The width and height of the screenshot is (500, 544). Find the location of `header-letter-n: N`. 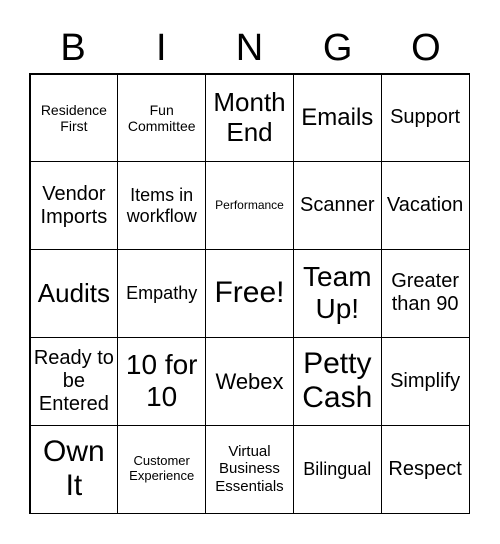

header-letter-n: N is located at coordinates (249, 48).